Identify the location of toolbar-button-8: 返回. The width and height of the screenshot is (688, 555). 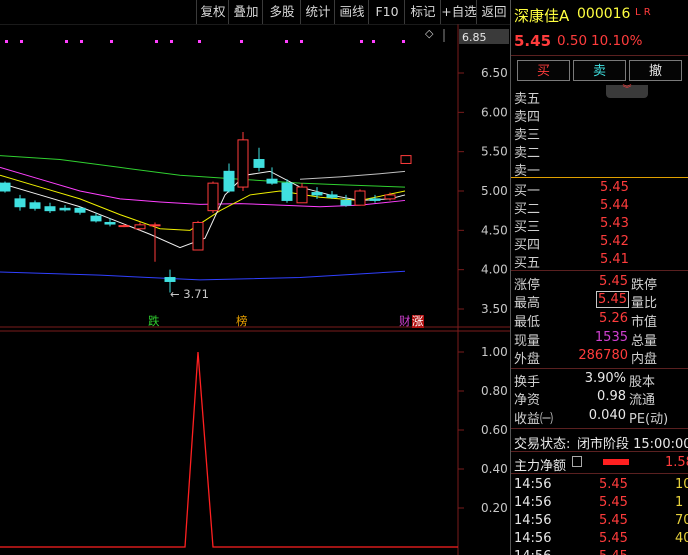
(493, 12).